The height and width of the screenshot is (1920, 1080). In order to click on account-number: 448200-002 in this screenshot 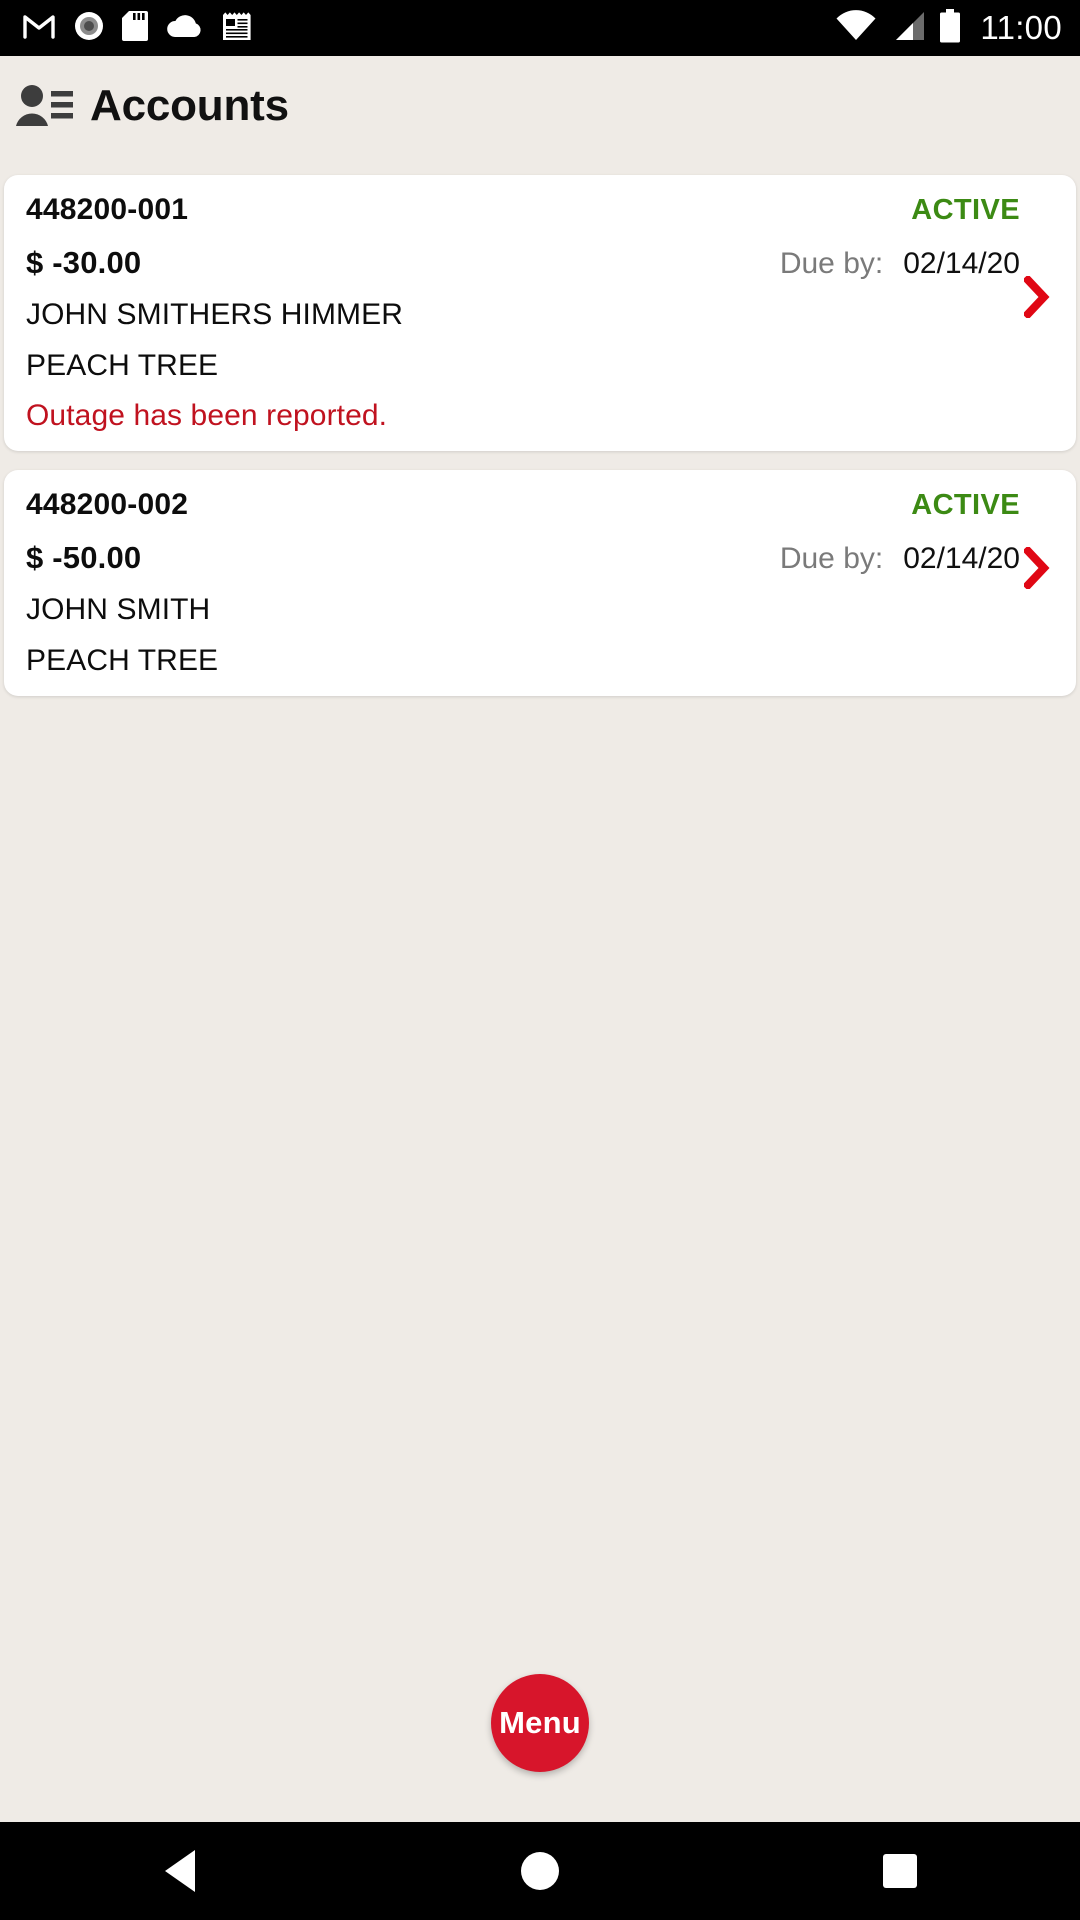, I will do `click(107, 504)`.